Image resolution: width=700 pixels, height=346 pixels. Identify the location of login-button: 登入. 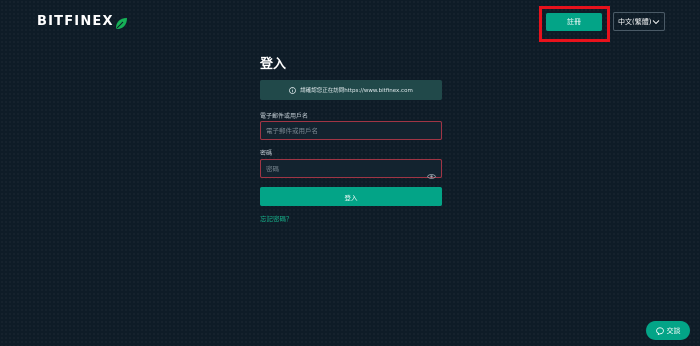
(351, 196).